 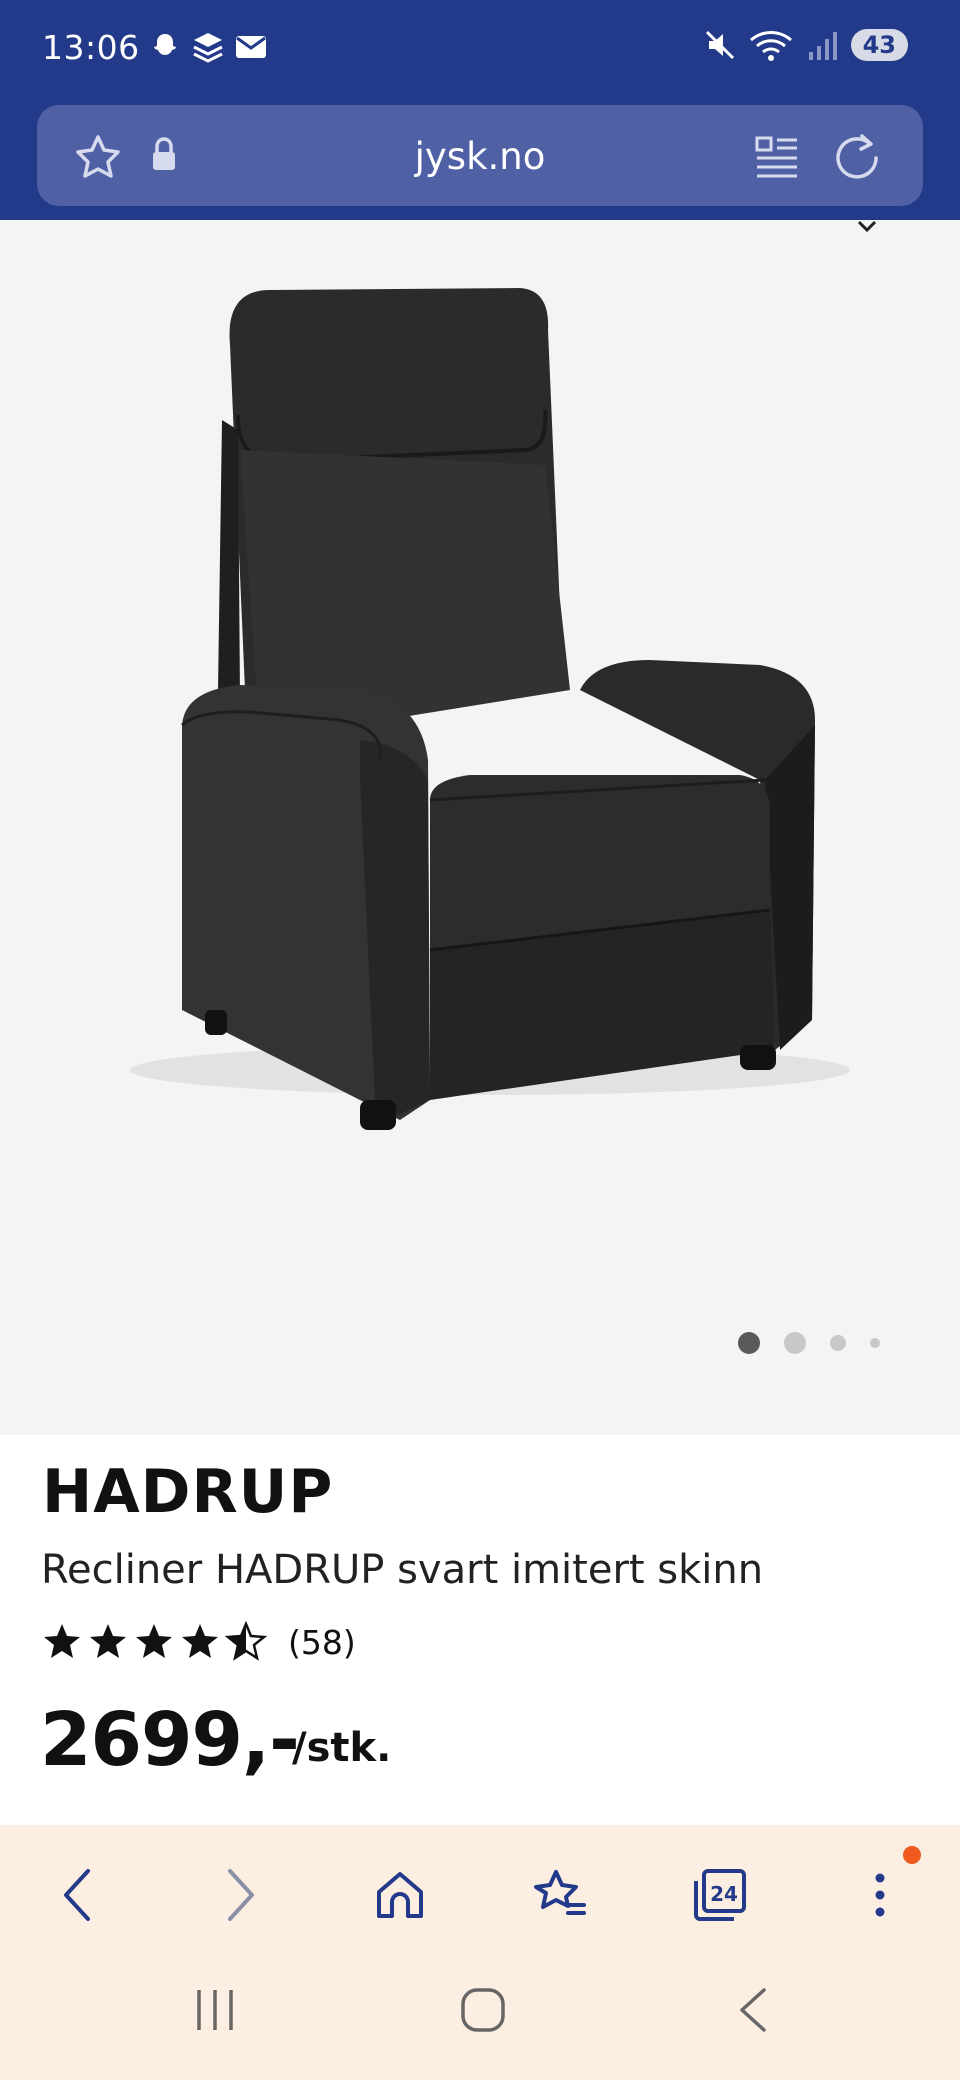 What do you see at coordinates (879, 45) in the screenshot?
I see `battery-indicator: 43` at bounding box center [879, 45].